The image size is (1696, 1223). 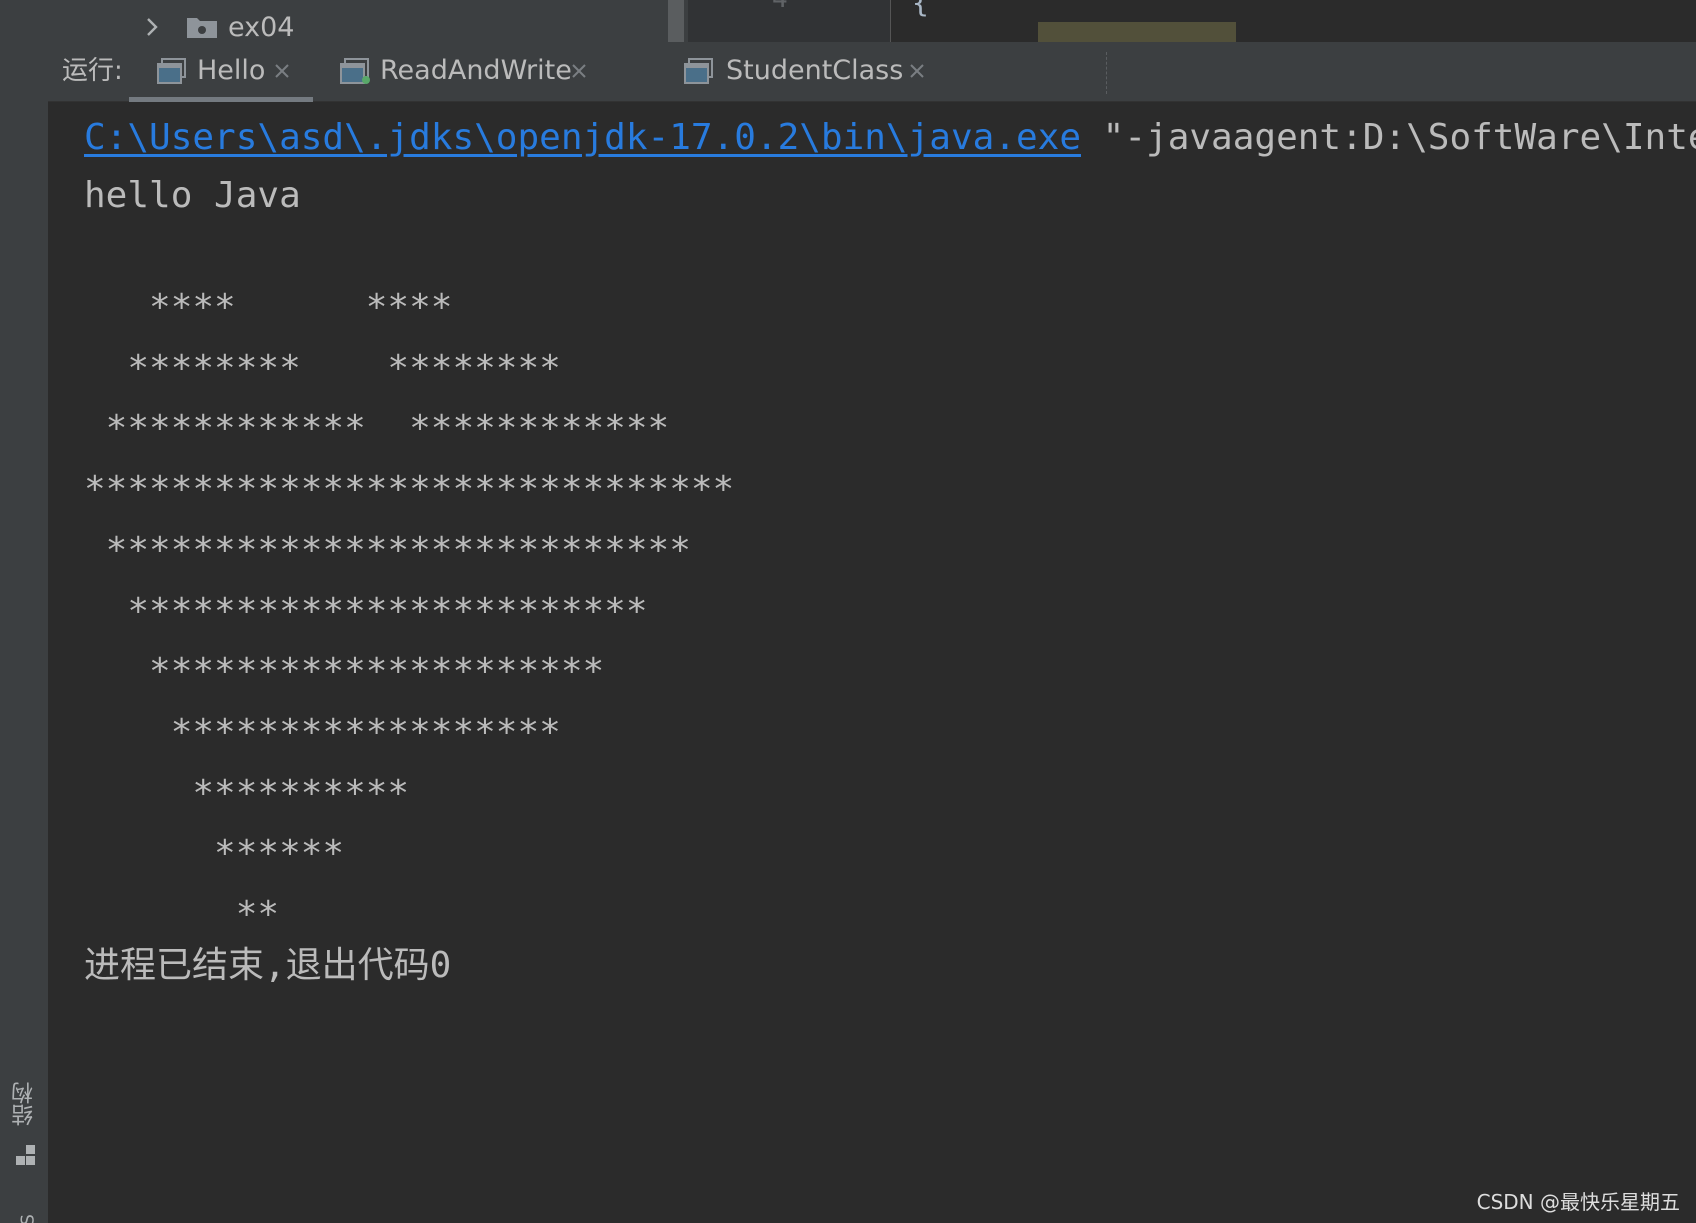 I want to click on left-tool-stripe: 结构 S, so click(x=24, y=611).